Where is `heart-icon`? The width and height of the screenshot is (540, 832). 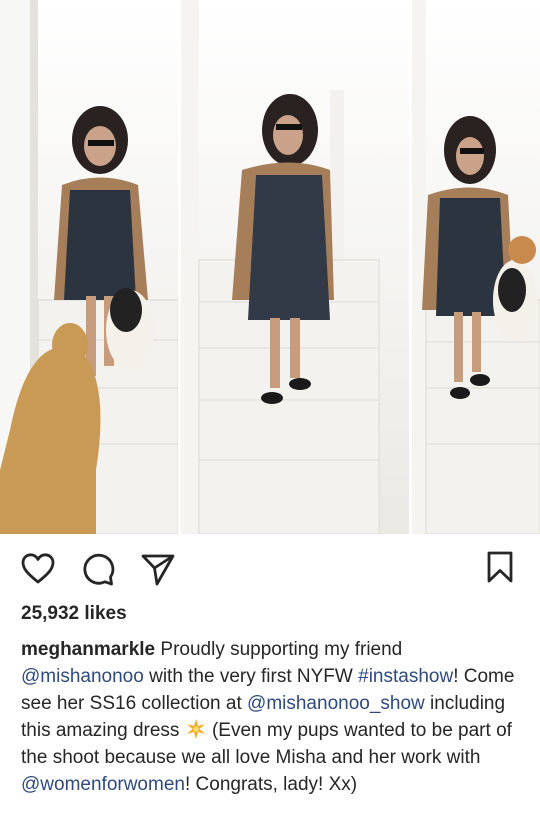
heart-icon is located at coordinates (38, 568).